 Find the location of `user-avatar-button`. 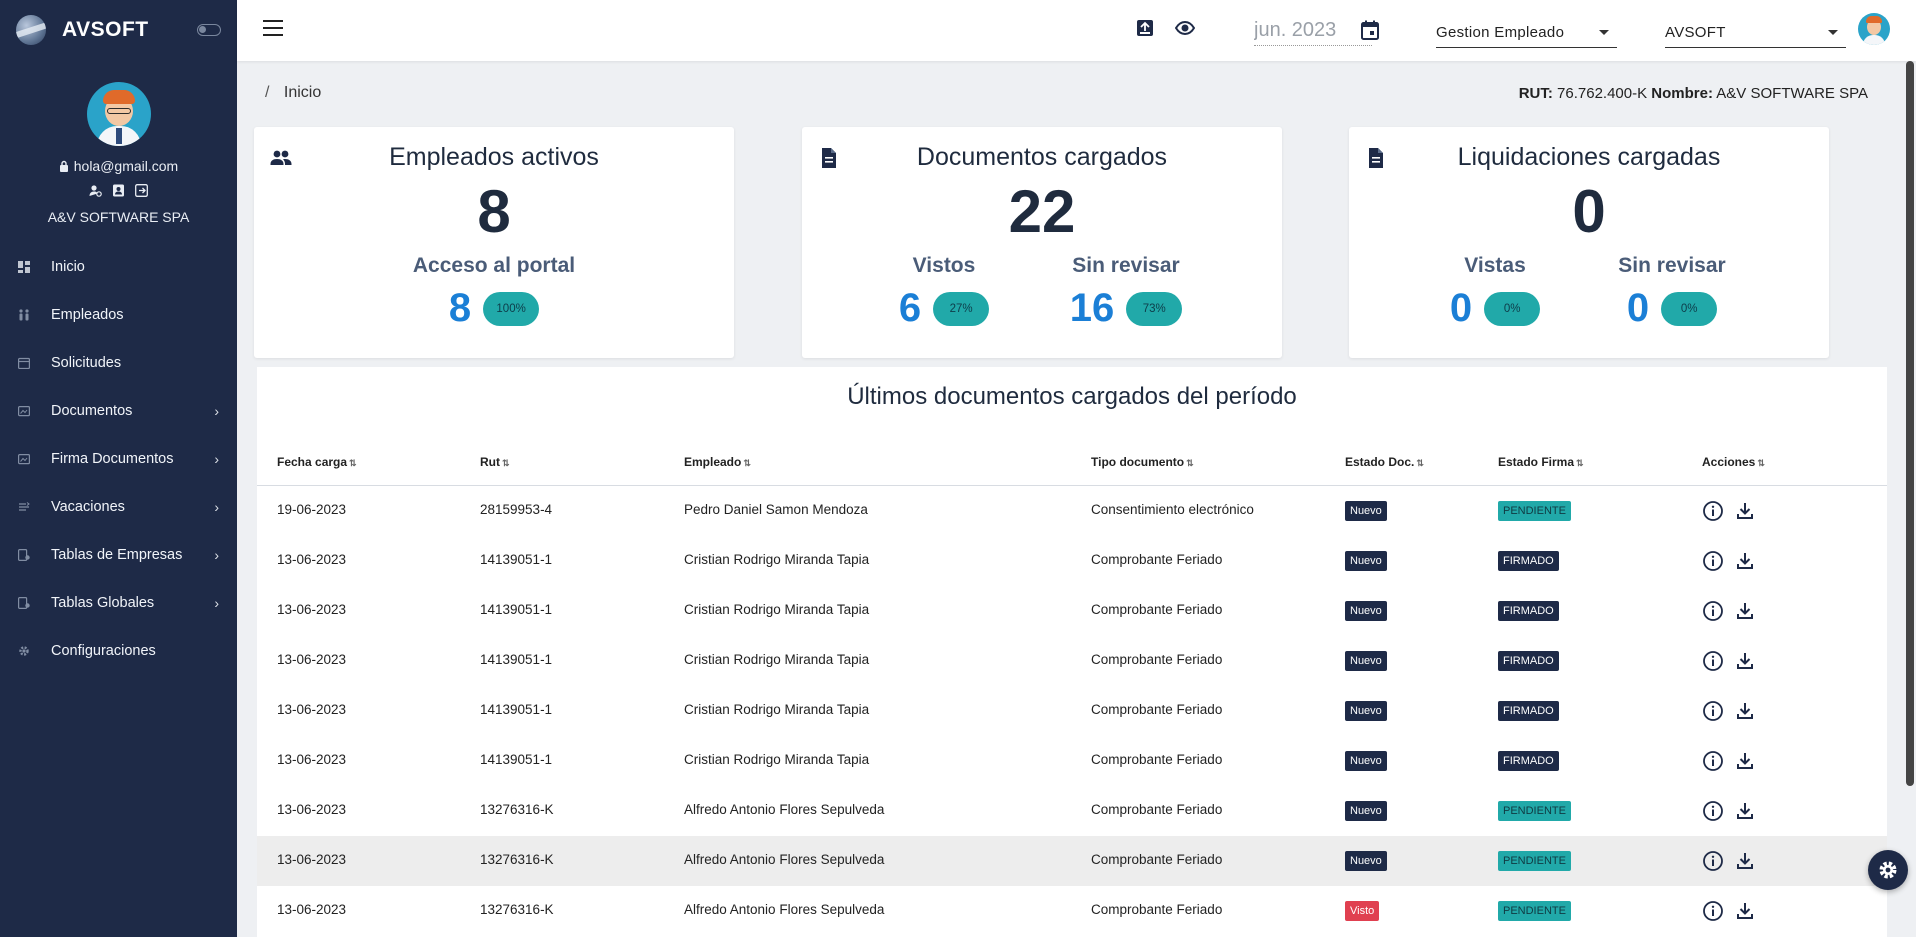

user-avatar-button is located at coordinates (1874, 29).